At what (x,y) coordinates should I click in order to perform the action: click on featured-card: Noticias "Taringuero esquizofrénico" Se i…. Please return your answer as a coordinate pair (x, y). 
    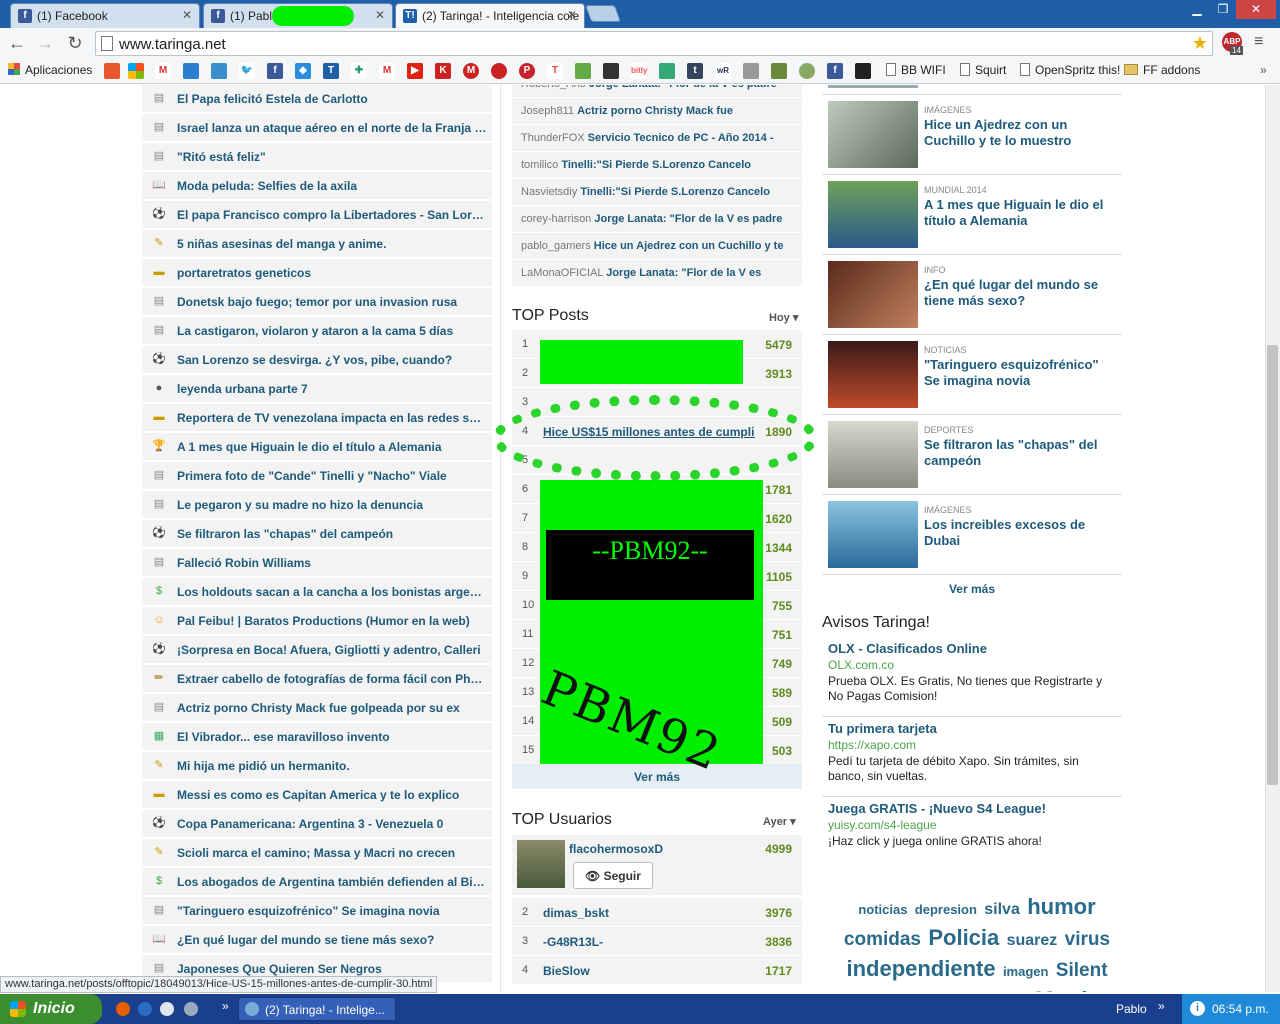
    Looking at the image, I should click on (972, 375).